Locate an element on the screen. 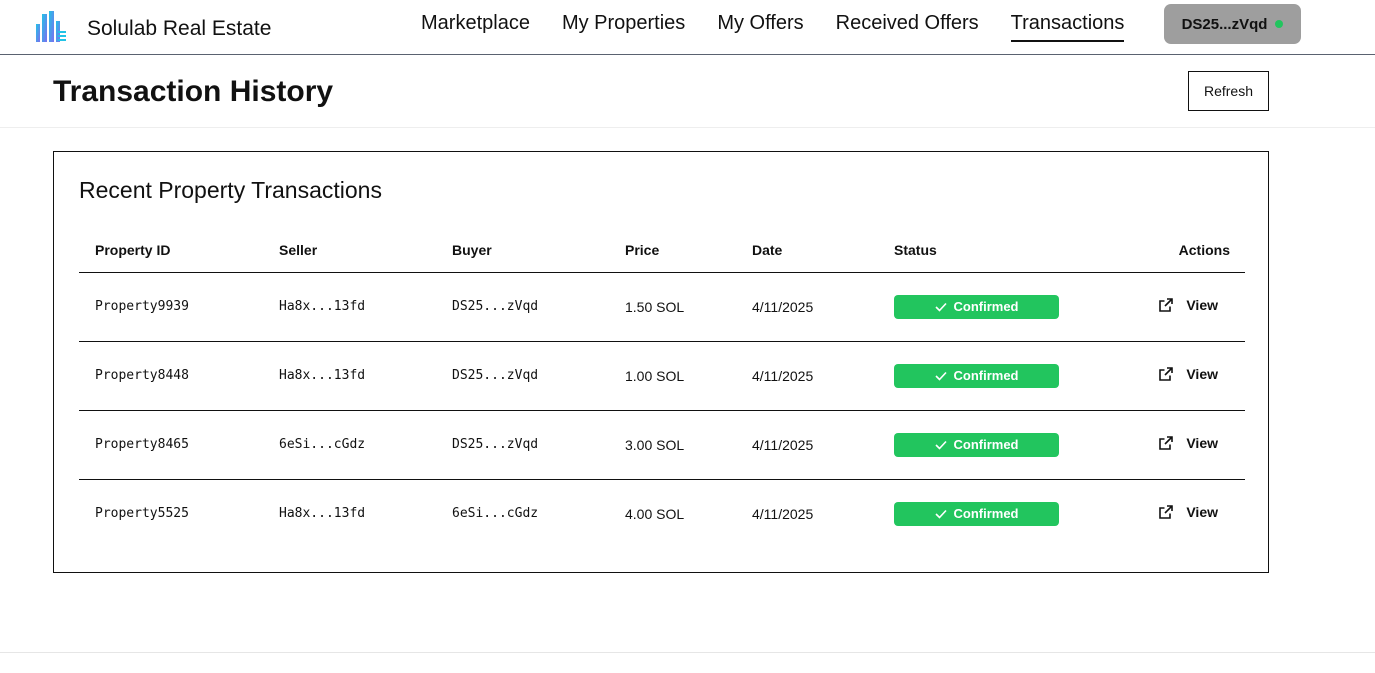  column-header-actions: Actions is located at coordinates (1204, 249).